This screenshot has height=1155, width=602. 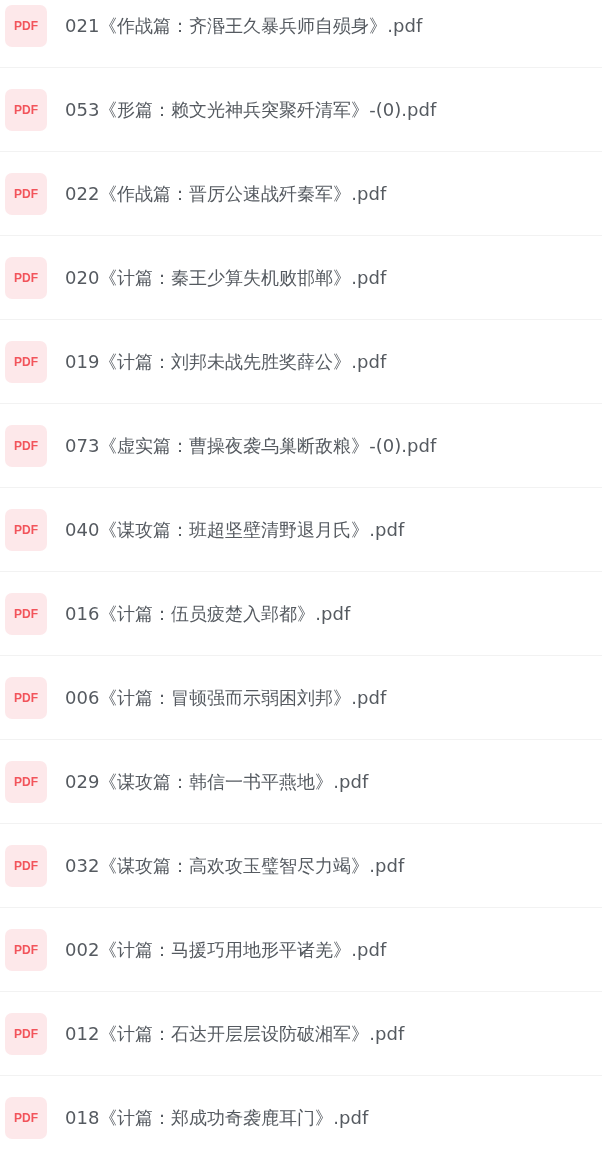 I want to click on file-name: 021《作战篇：齐湣王久暴兵师自殒身》.pdf, so click(x=244, y=25).